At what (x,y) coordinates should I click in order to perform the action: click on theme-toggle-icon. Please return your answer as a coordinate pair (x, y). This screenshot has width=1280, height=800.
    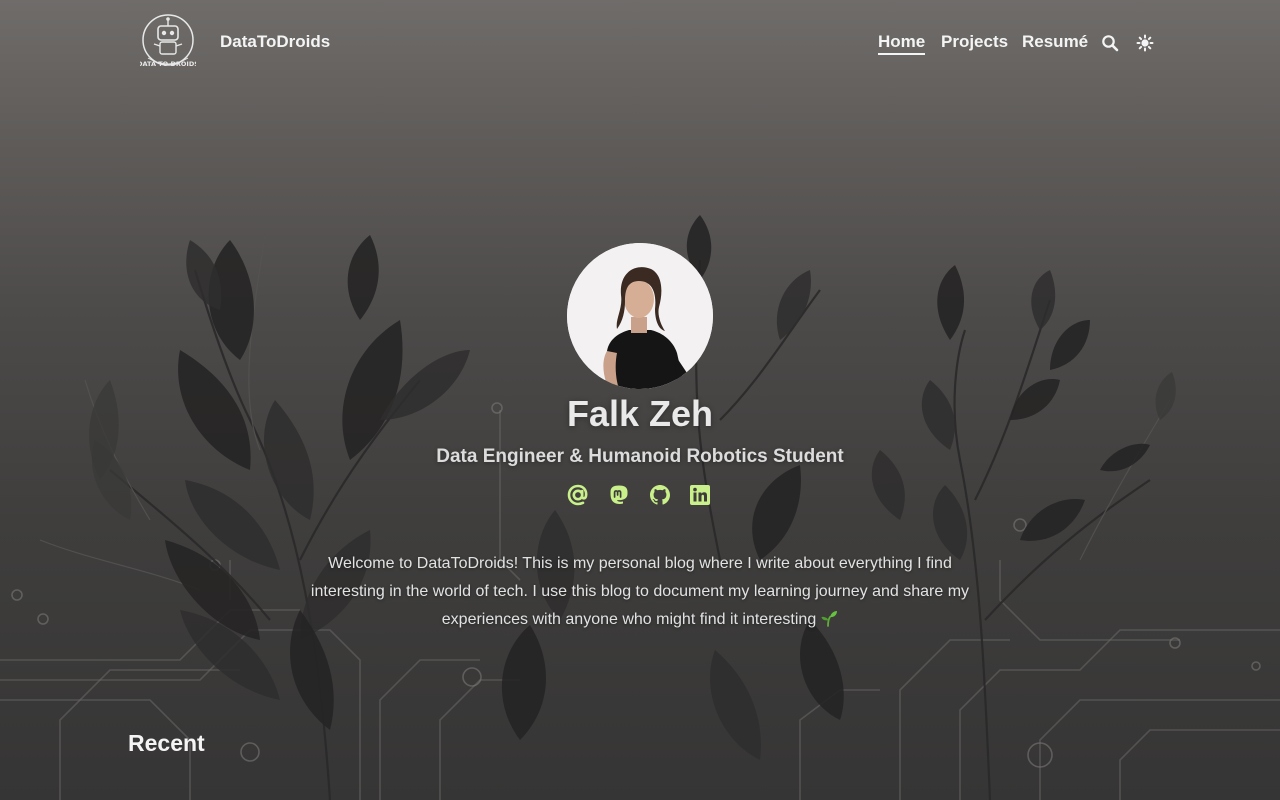
    Looking at the image, I should click on (1145, 43).